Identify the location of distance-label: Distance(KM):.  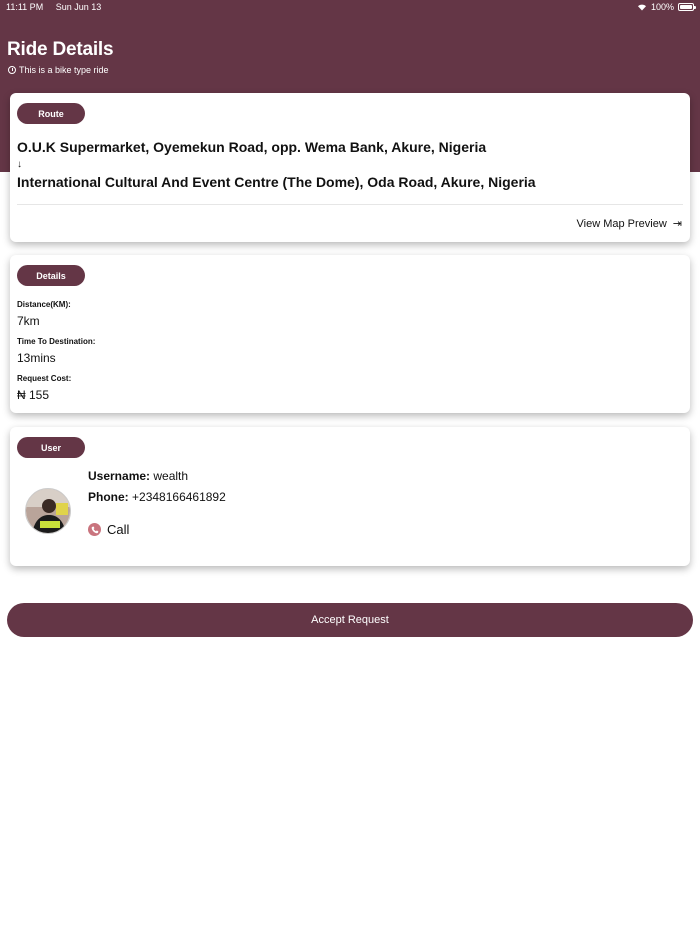
(44, 304).